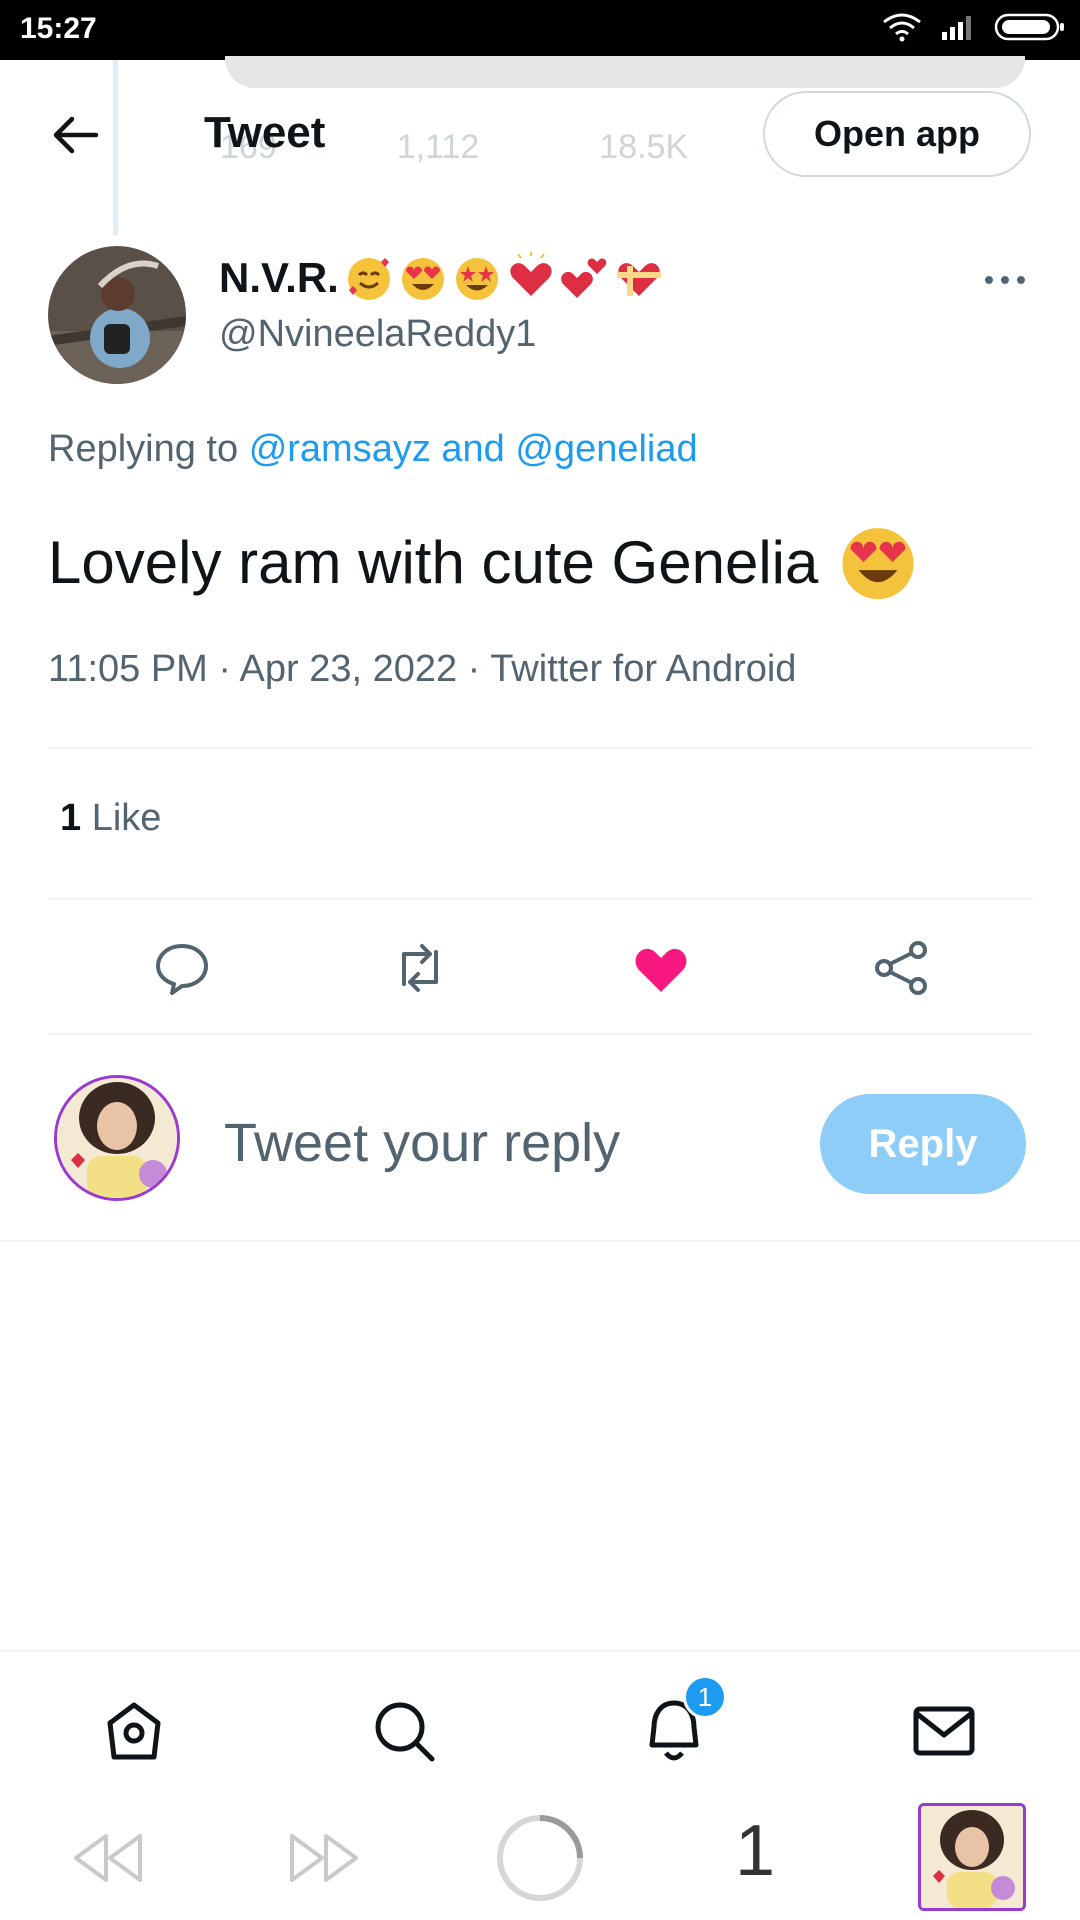 The width and height of the screenshot is (1080, 1920). I want to click on author-name-text: N.V.R., so click(279, 277).